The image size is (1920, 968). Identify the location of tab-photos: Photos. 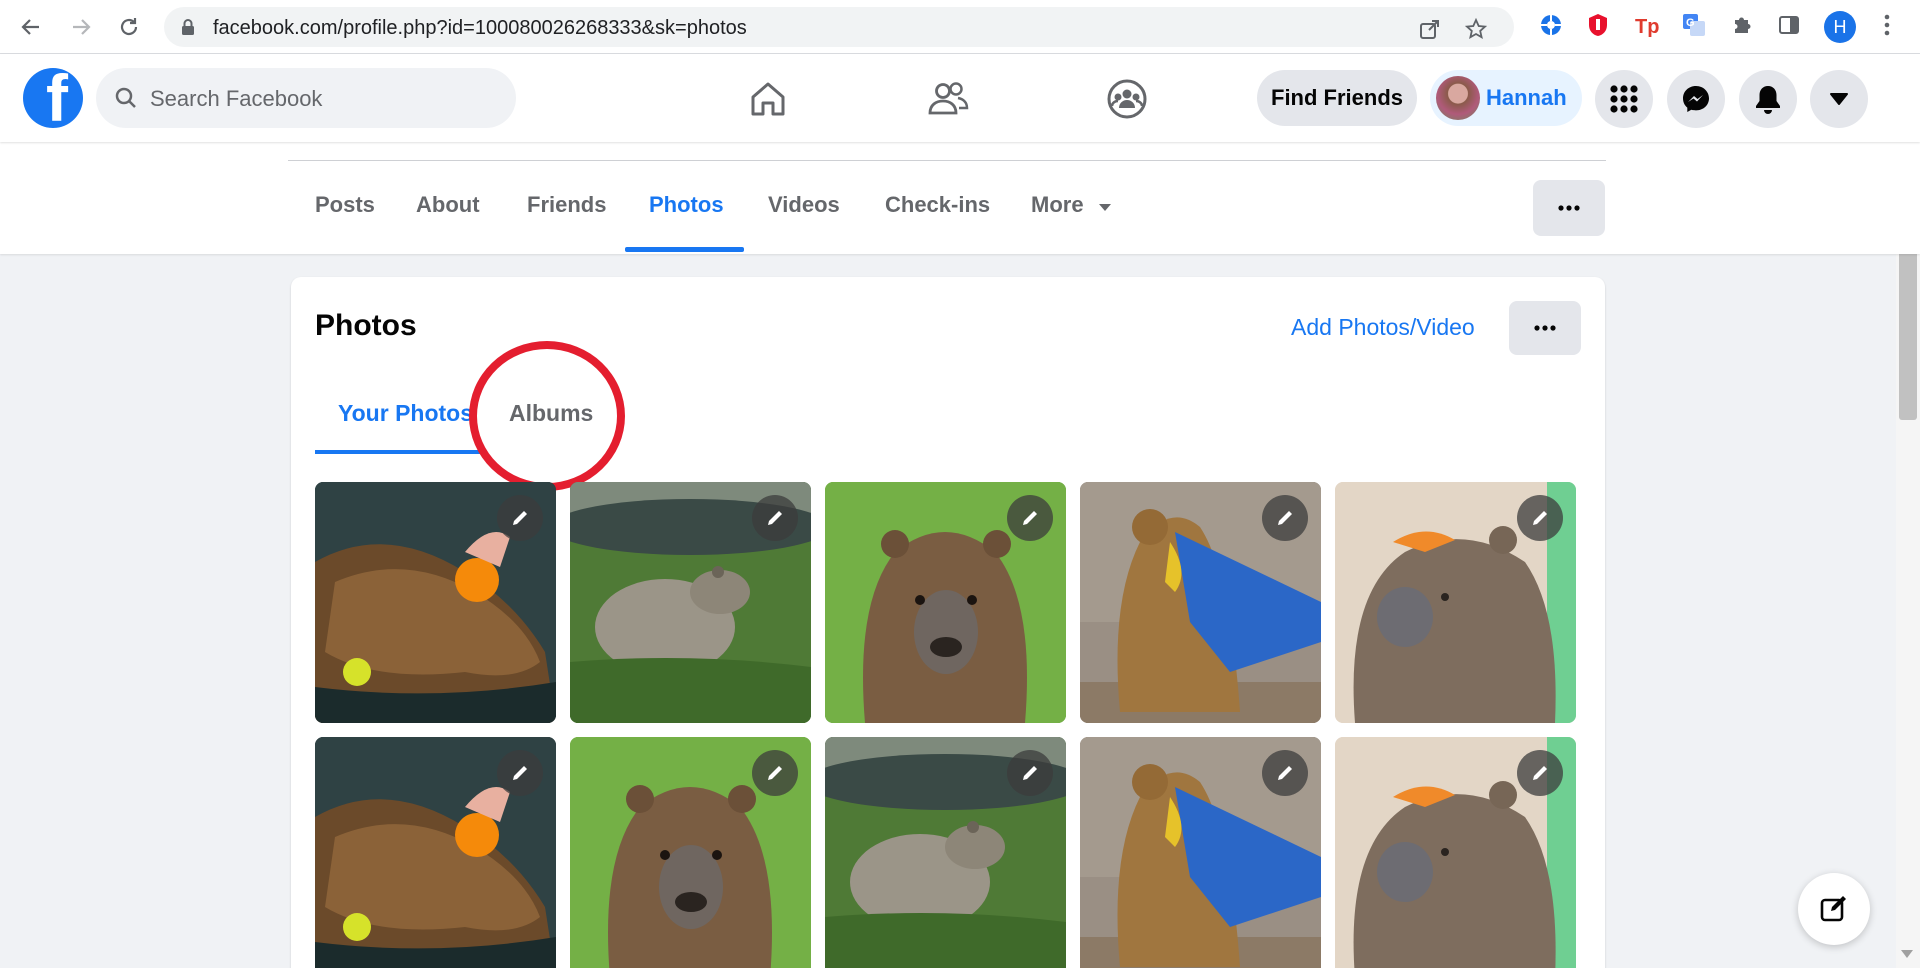
(686, 222).